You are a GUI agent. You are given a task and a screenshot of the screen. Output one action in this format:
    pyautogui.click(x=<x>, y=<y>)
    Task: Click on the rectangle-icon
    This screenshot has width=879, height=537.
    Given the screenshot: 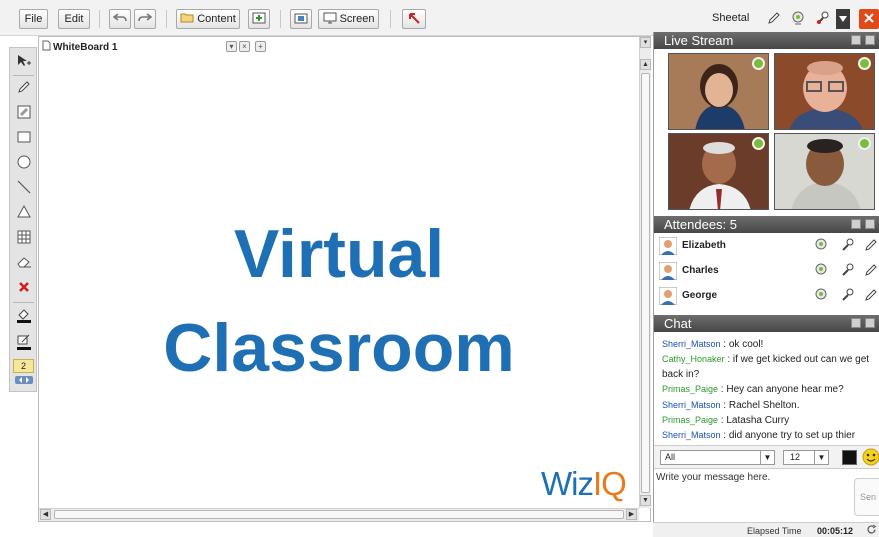 What is the action you would take?
    pyautogui.click(x=24, y=138)
    